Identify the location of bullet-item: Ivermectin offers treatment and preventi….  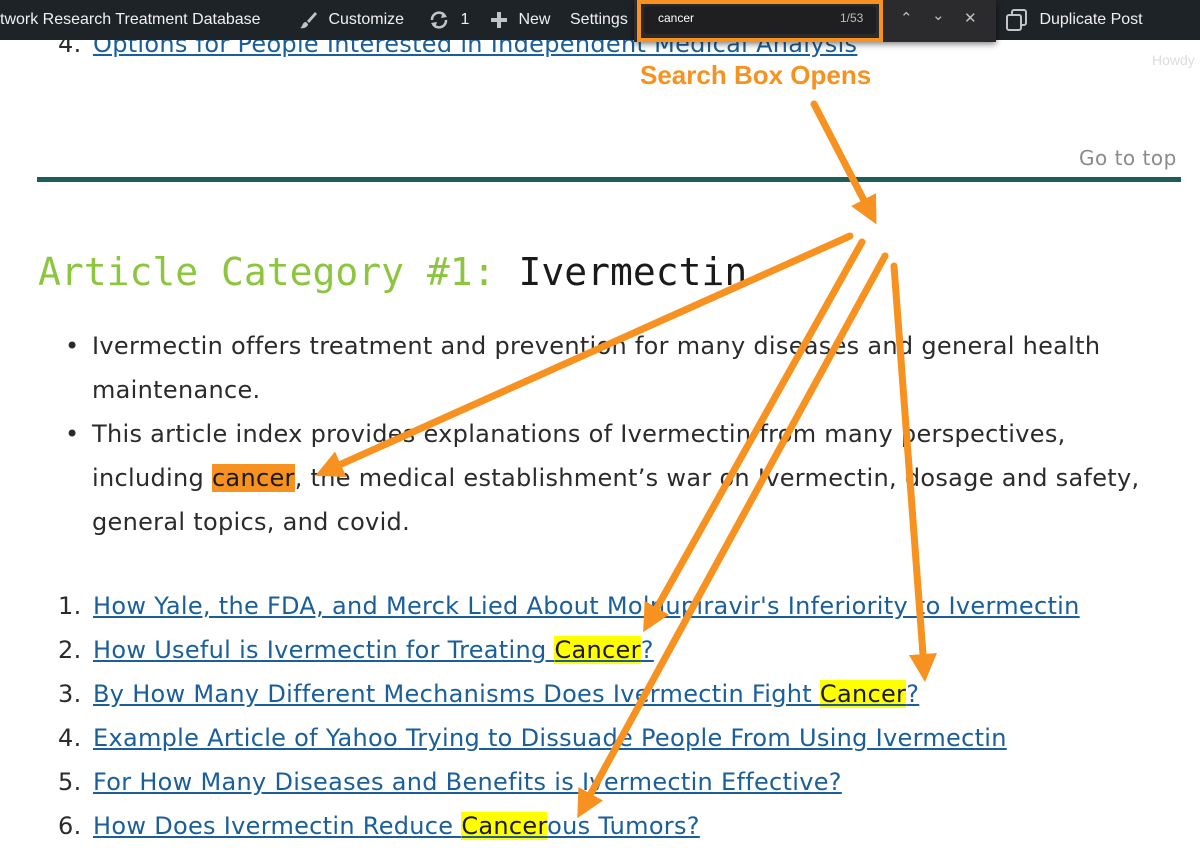
(623, 368).